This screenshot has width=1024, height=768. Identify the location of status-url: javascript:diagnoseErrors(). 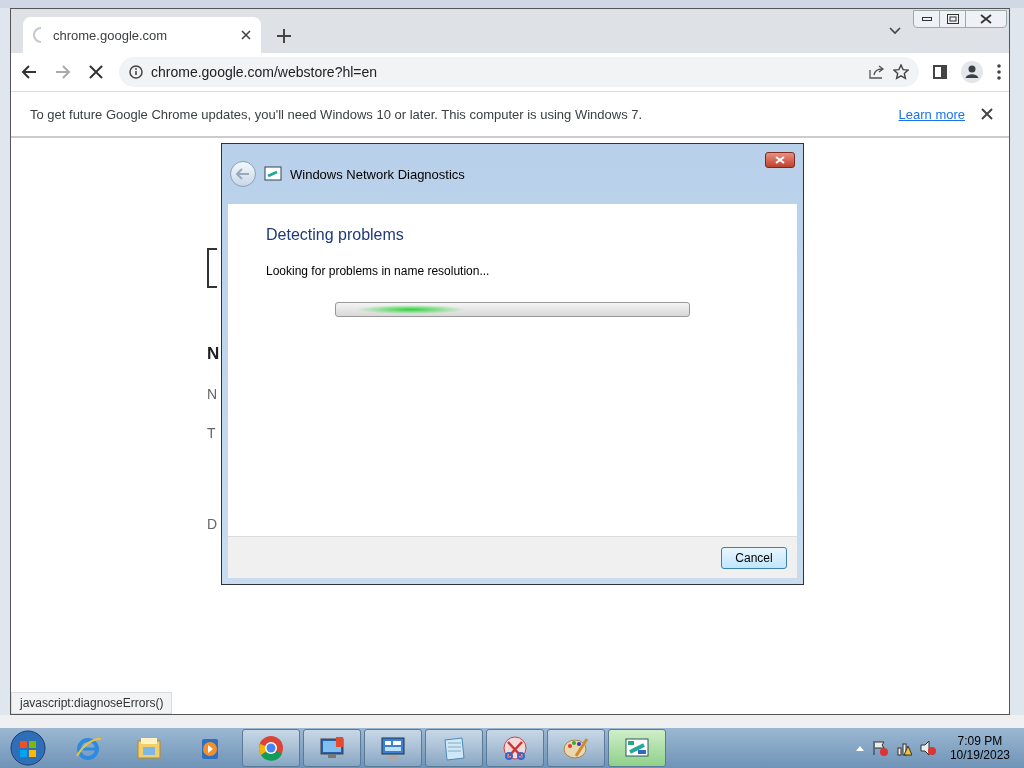
(92, 703).